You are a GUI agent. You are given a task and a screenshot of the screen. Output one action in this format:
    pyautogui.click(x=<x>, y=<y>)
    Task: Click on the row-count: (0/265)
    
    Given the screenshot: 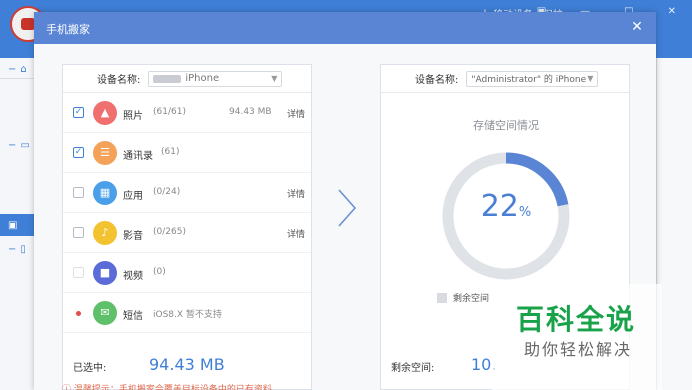 What is the action you would take?
    pyautogui.click(x=169, y=232)
    